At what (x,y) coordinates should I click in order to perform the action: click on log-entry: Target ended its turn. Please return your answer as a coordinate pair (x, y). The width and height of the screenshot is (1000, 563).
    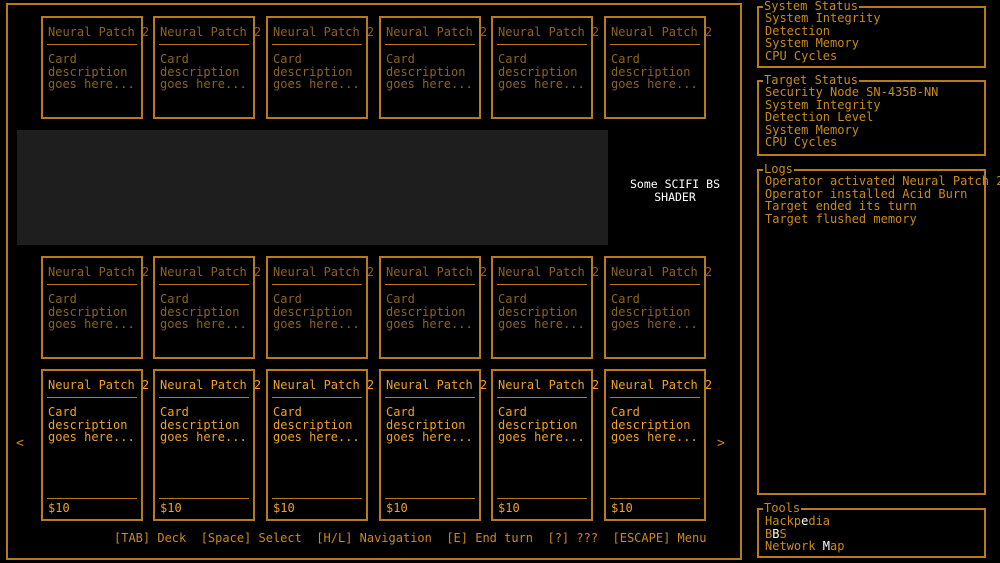
    Looking at the image, I should click on (841, 206).